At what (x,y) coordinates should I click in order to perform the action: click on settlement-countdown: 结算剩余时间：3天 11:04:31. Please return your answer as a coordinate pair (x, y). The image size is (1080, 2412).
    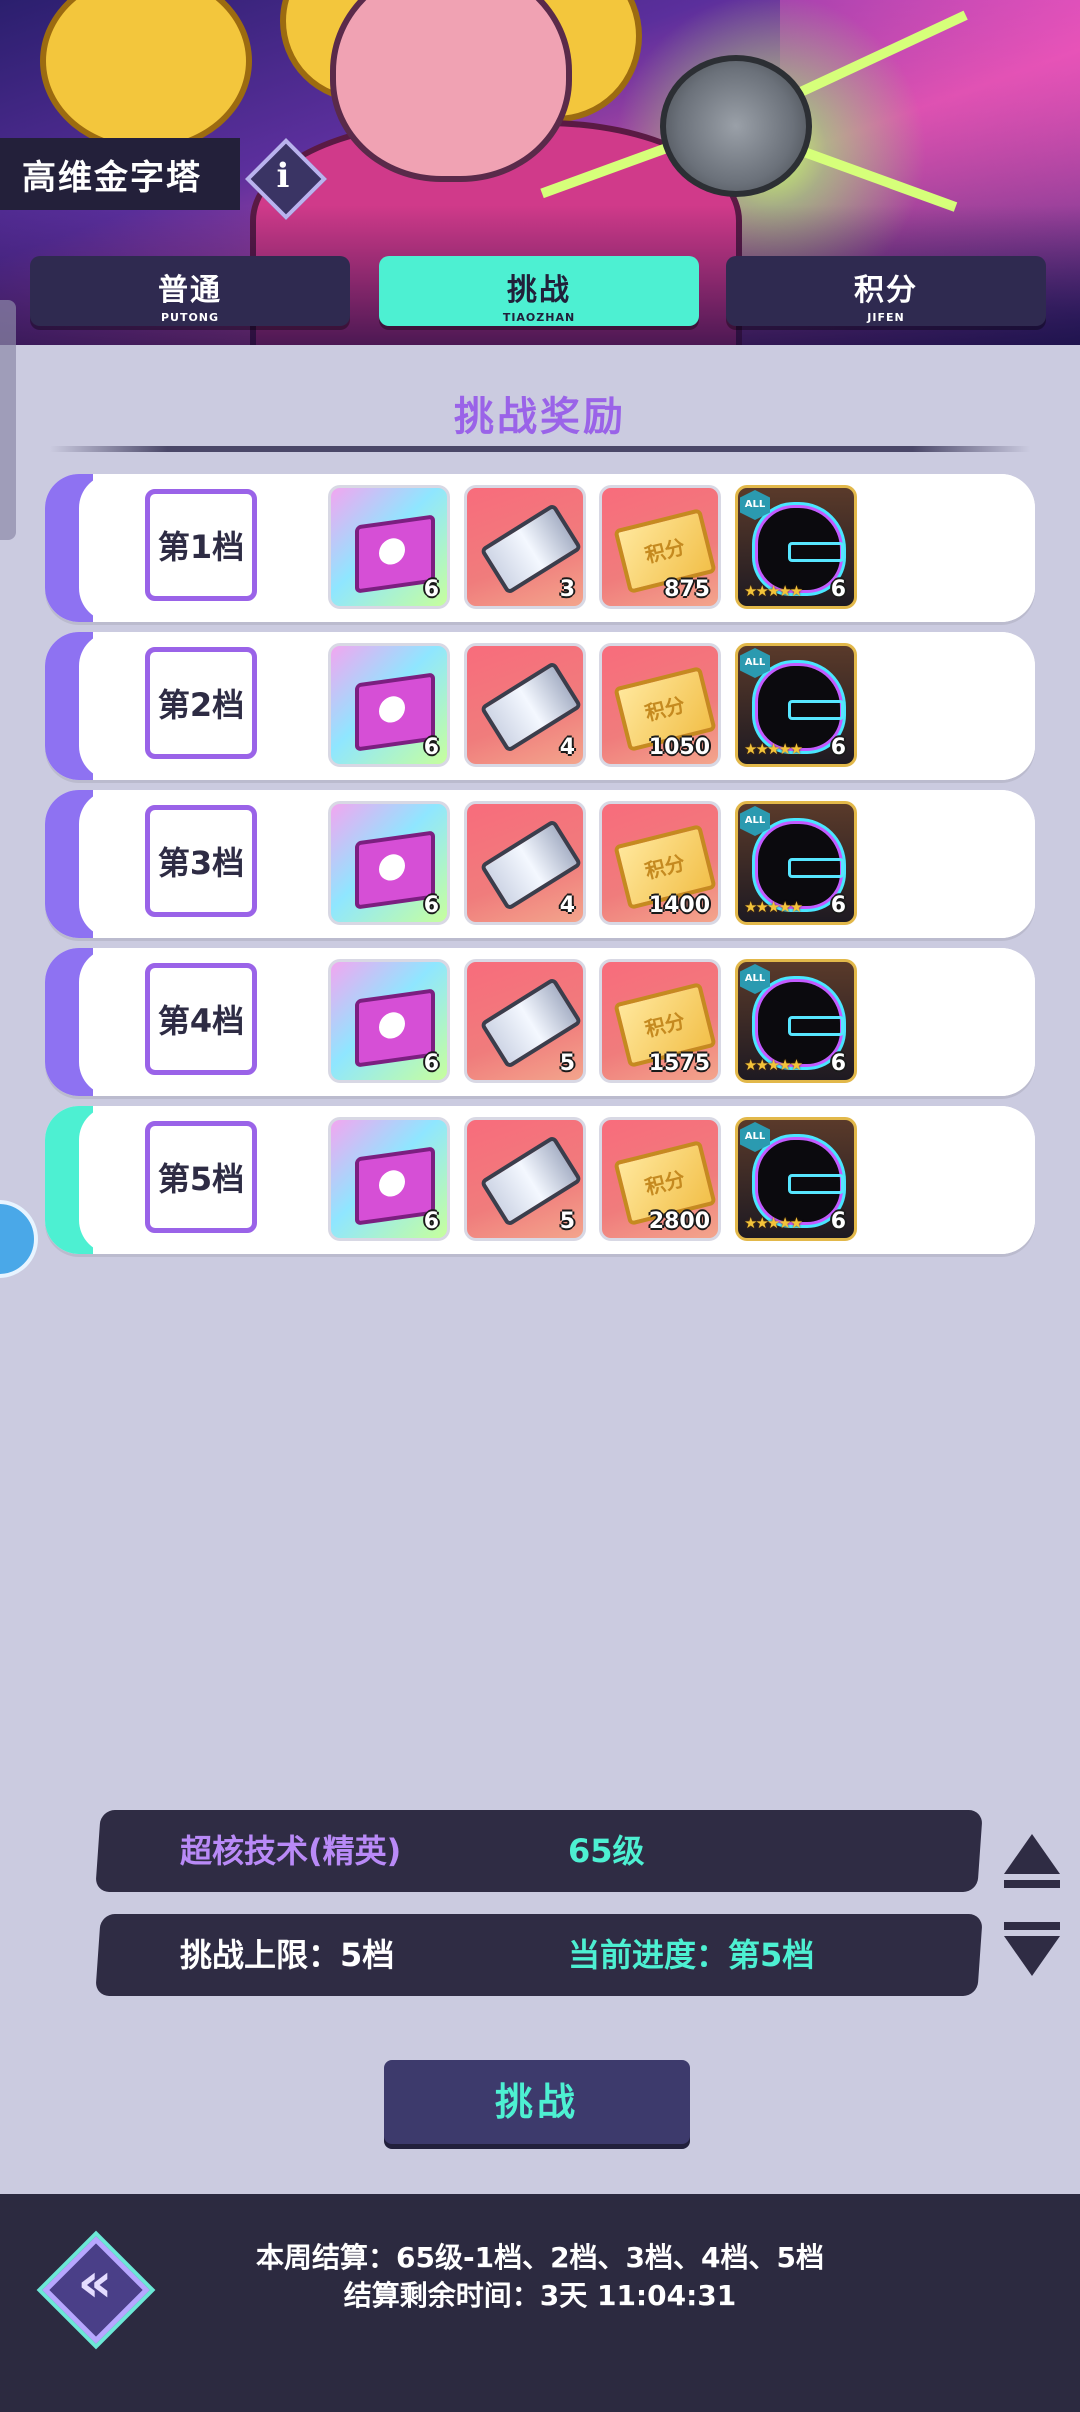
    Looking at the image, I should click on (540, 2295).